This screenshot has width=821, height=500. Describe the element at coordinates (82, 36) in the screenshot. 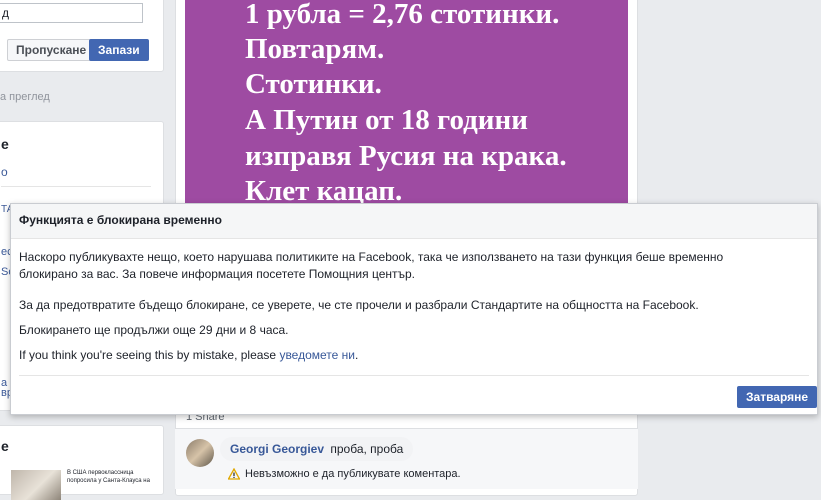

I see `left-card-top: д Пропускане Запази` at that location.